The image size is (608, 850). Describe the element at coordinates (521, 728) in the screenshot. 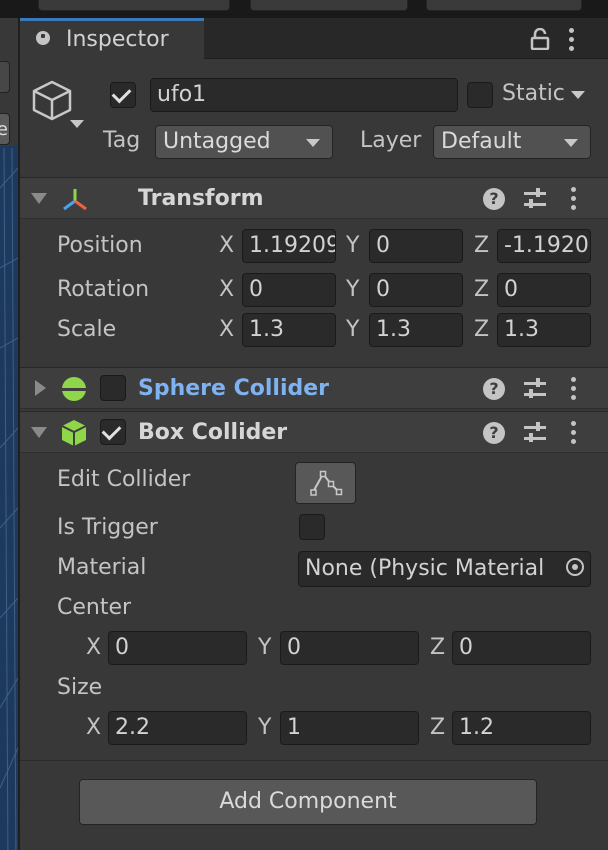

I see `size-z-field: 1.2` at that location.